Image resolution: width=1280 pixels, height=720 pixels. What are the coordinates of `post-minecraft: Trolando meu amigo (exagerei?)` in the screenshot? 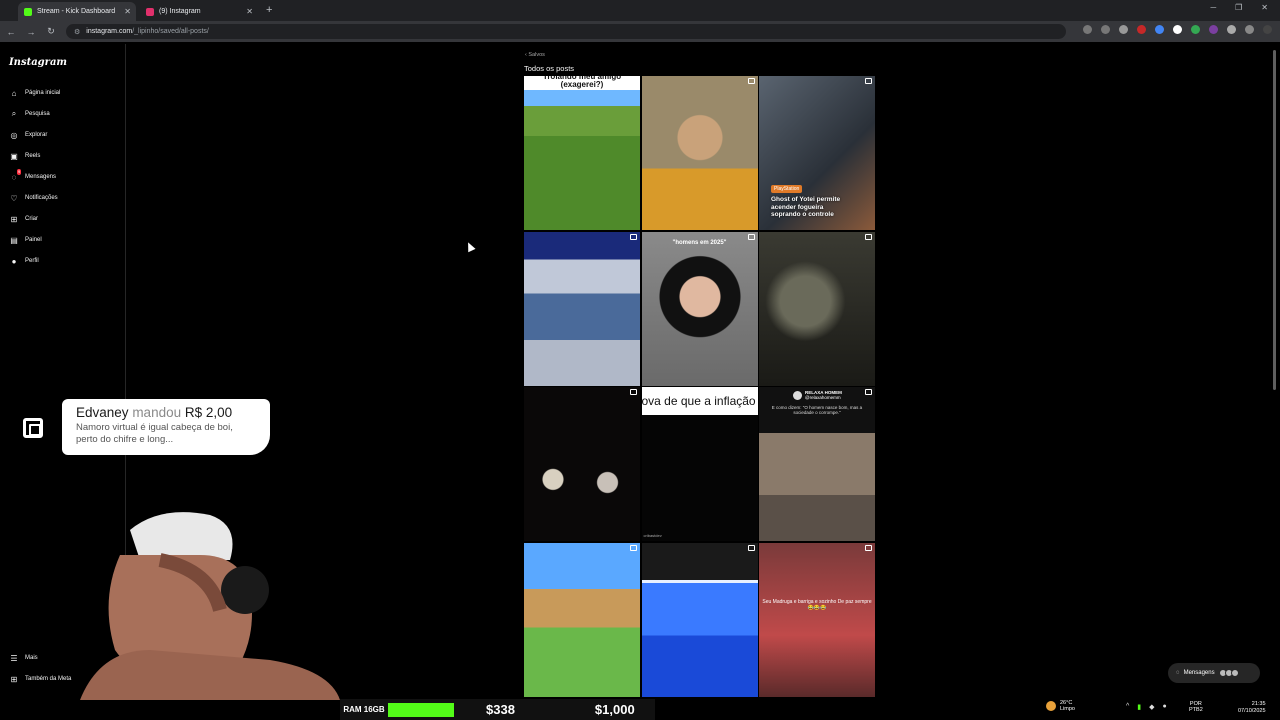 It's located at (582, 153).